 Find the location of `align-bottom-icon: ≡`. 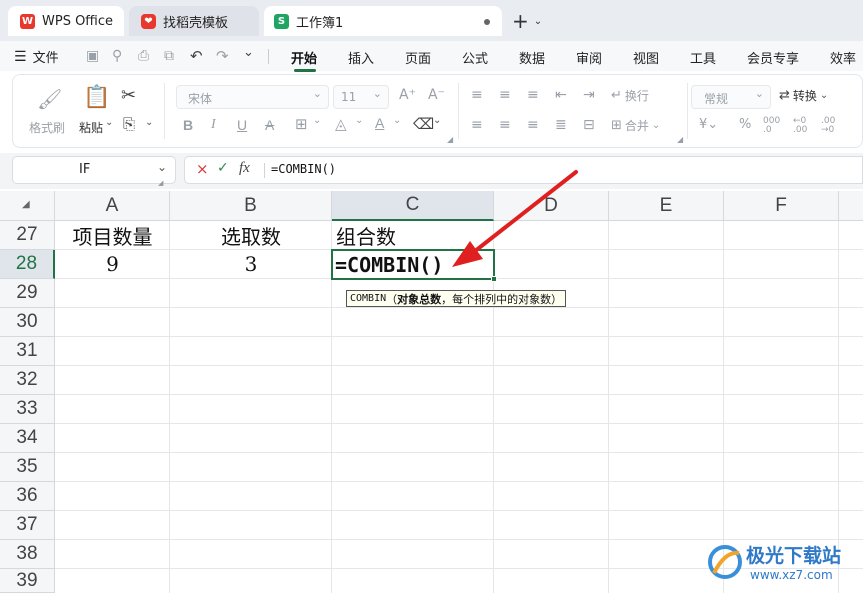

align-bottom-icon: ≡ is located at coordinates (533, 95).